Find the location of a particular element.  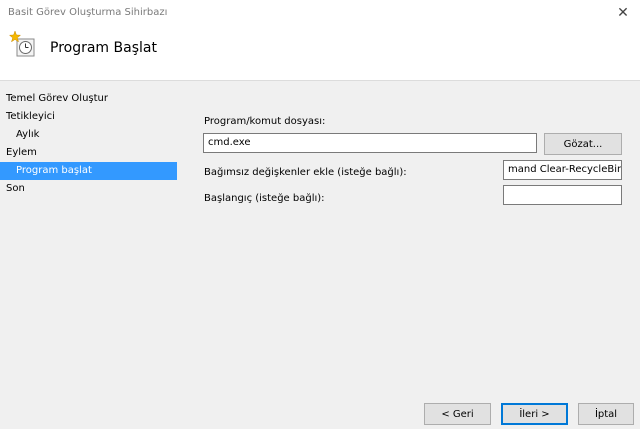

back-button: < Geri is located at coordinates (457, 414).